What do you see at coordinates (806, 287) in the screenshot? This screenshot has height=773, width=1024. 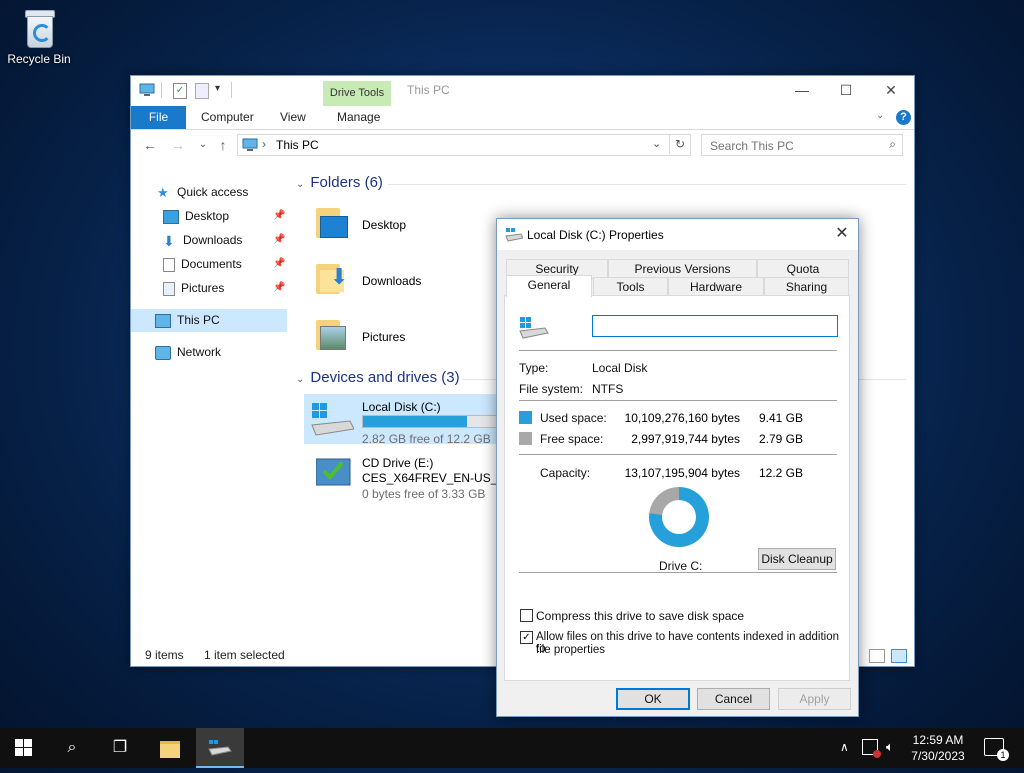 I see `tab-sharing: Sharing` at bounding box center [806, 287].